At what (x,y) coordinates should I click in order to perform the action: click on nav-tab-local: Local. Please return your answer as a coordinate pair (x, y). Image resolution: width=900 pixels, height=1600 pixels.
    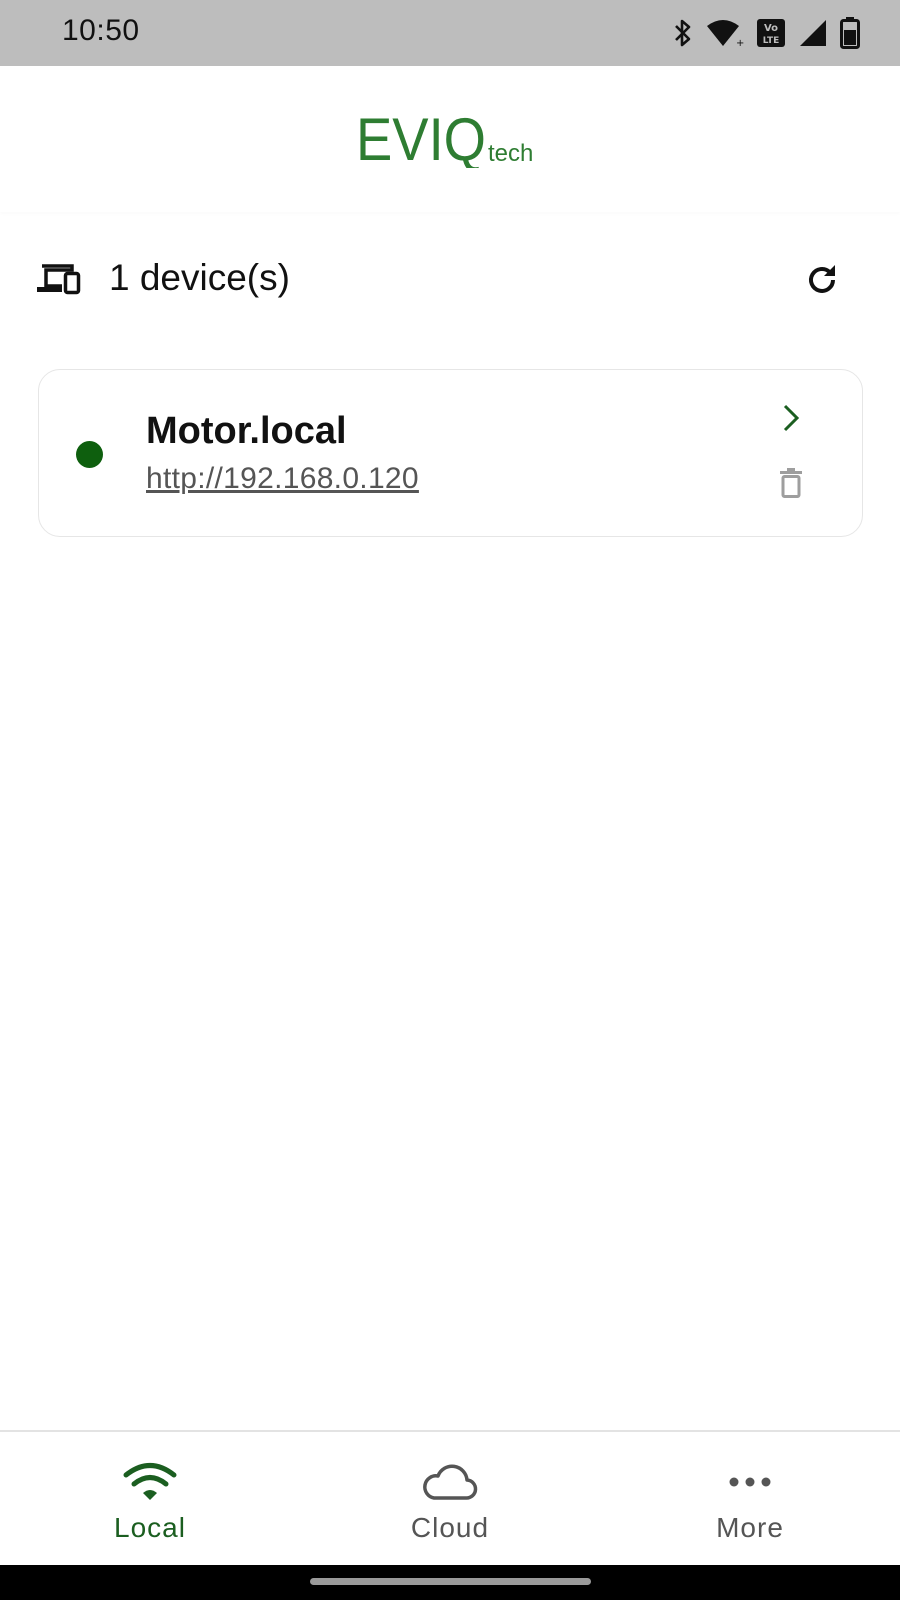
    Looking at the image, I should click on (150, 1499).